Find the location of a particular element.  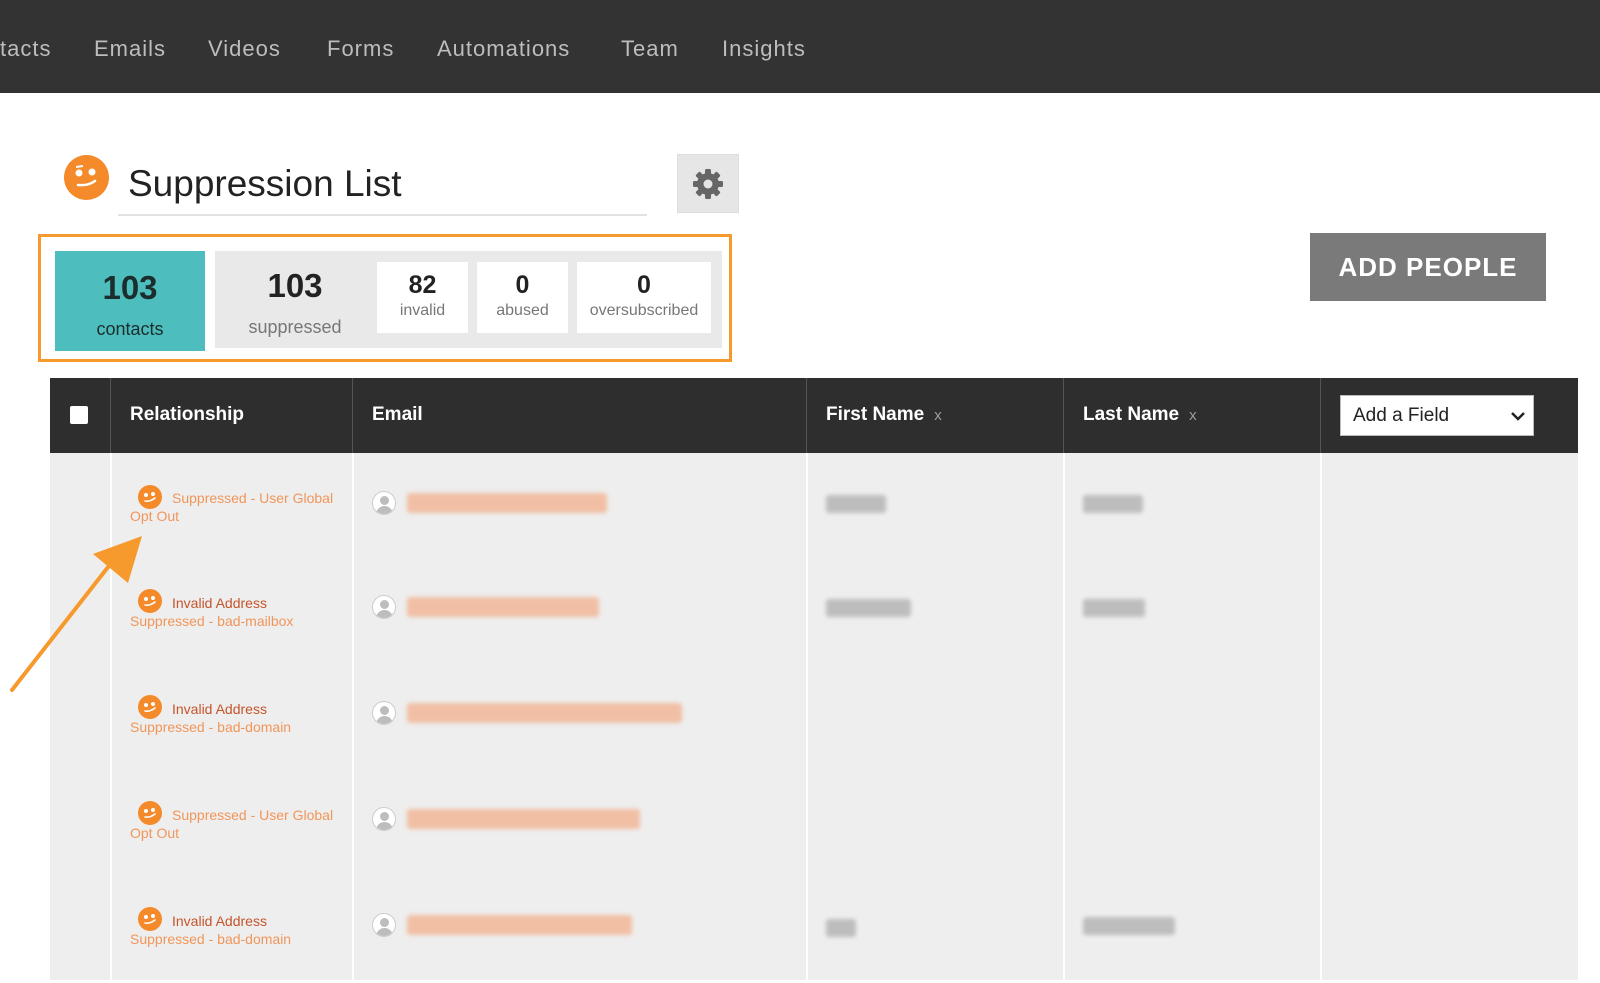

header-email-label: Email is located at coordinates (397, 414).